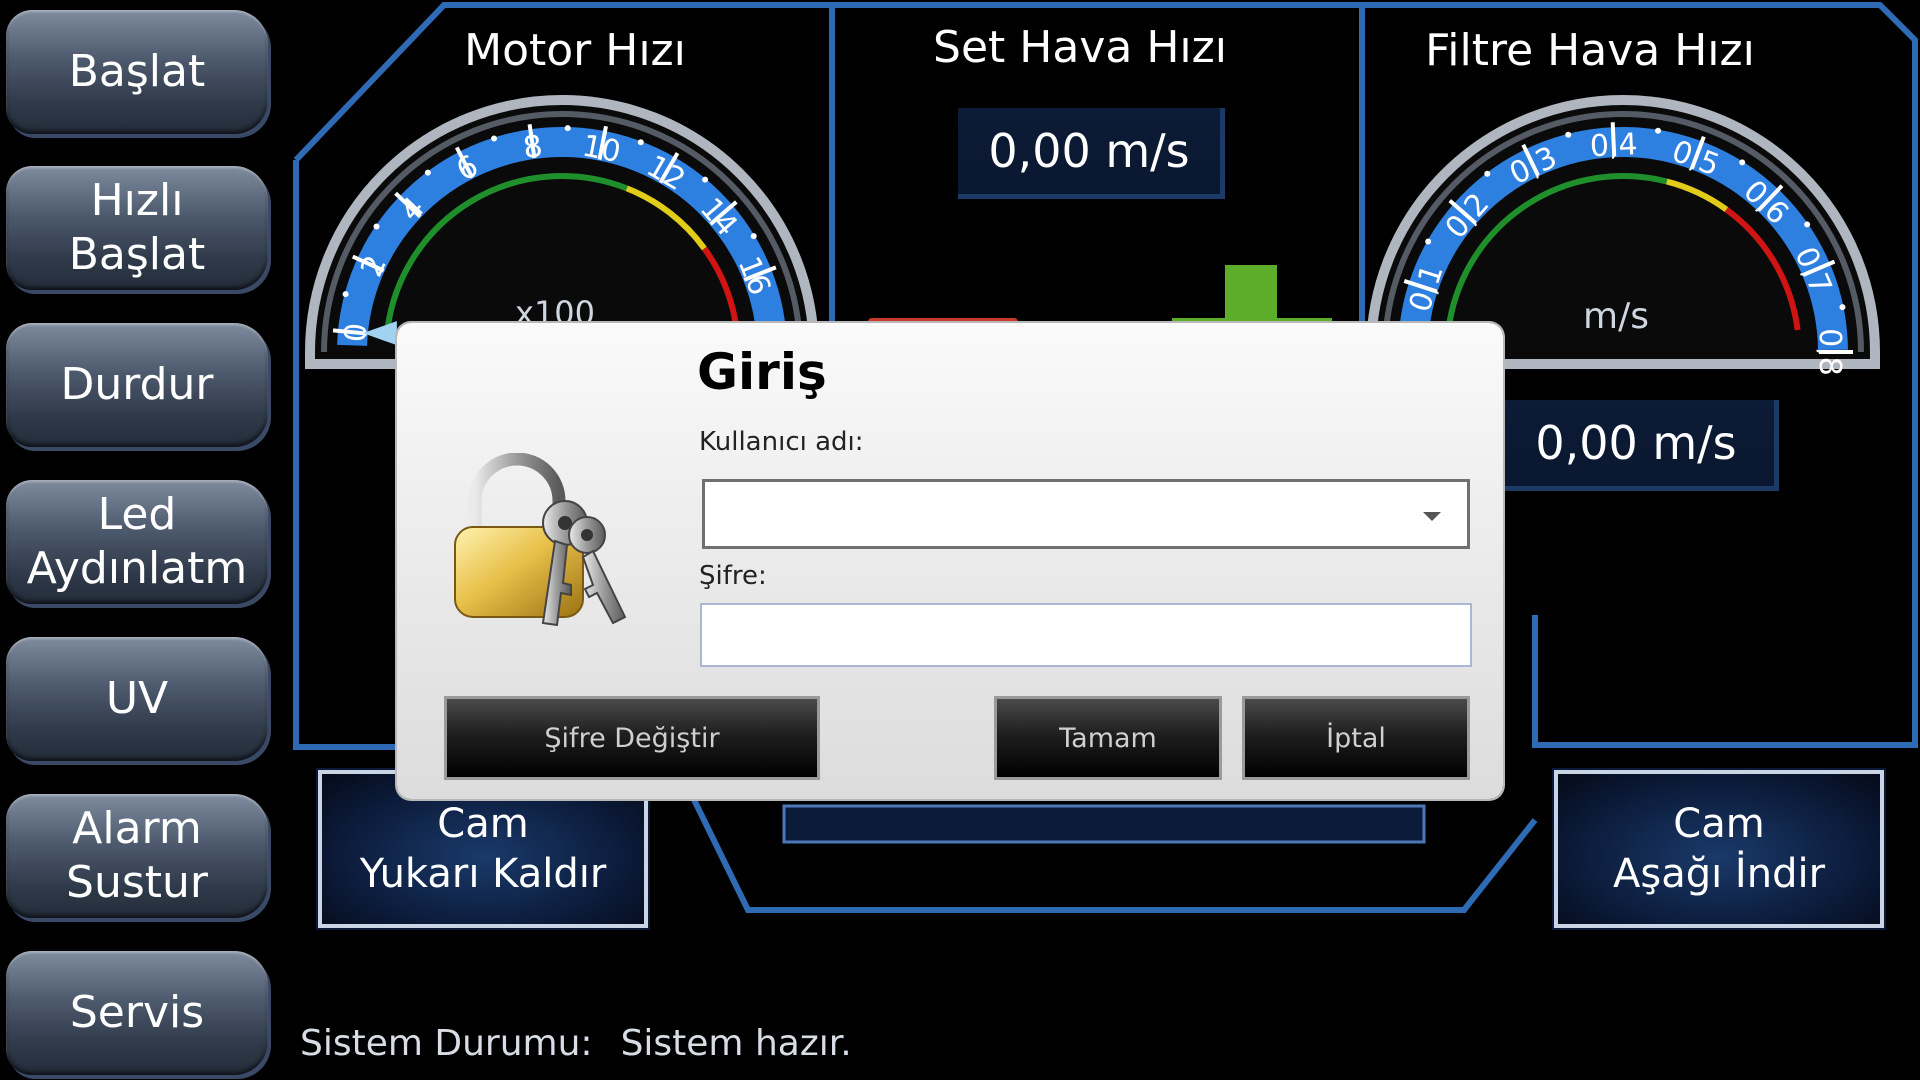 This screenshot has width=1920, height=1080. What do you see at coordinates (137, 228) in the screenshot?
I see `quick-start-button: Hızlı Başlat` at bounding box center [137, 228].